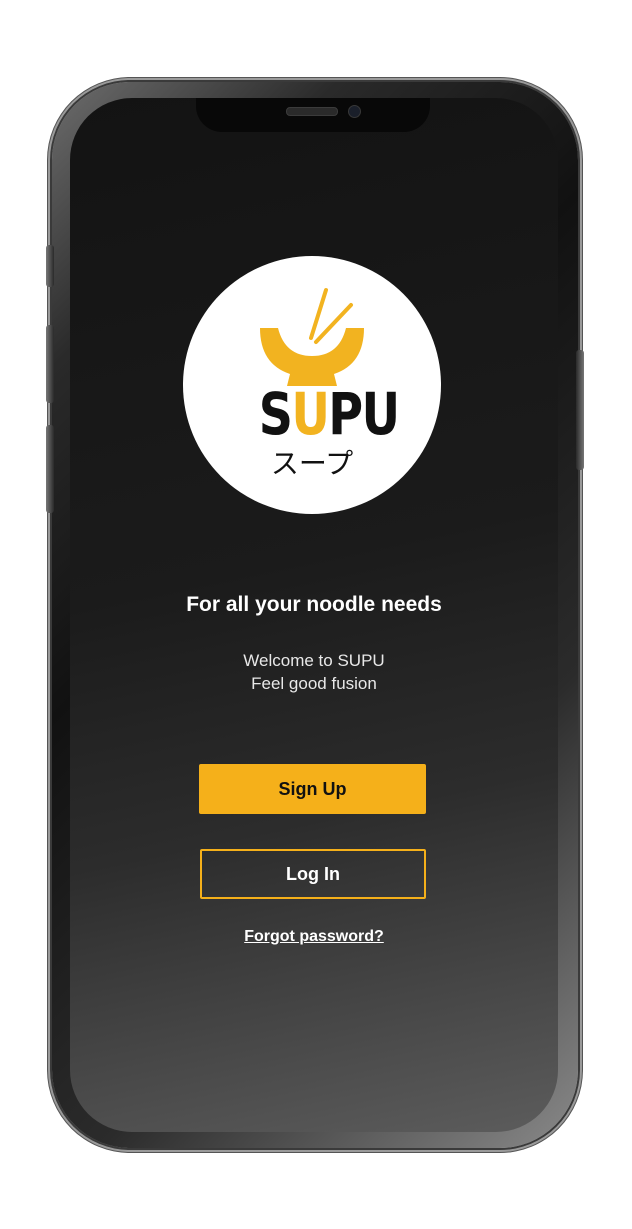 The image size is (632, 1229). I want to click on phone-notch, so click(313, 115).